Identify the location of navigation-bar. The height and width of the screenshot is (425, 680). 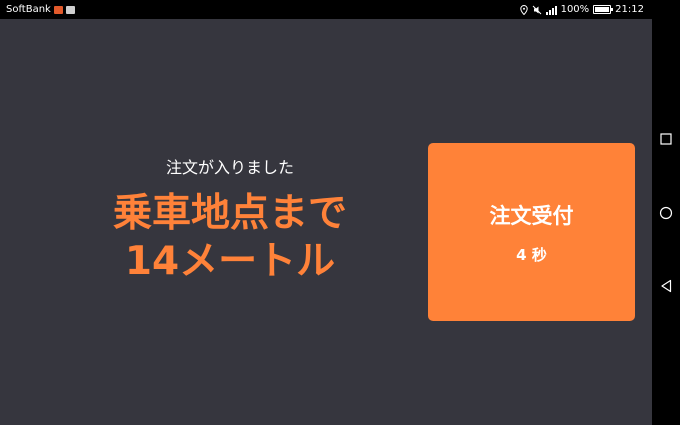
(666, 212).